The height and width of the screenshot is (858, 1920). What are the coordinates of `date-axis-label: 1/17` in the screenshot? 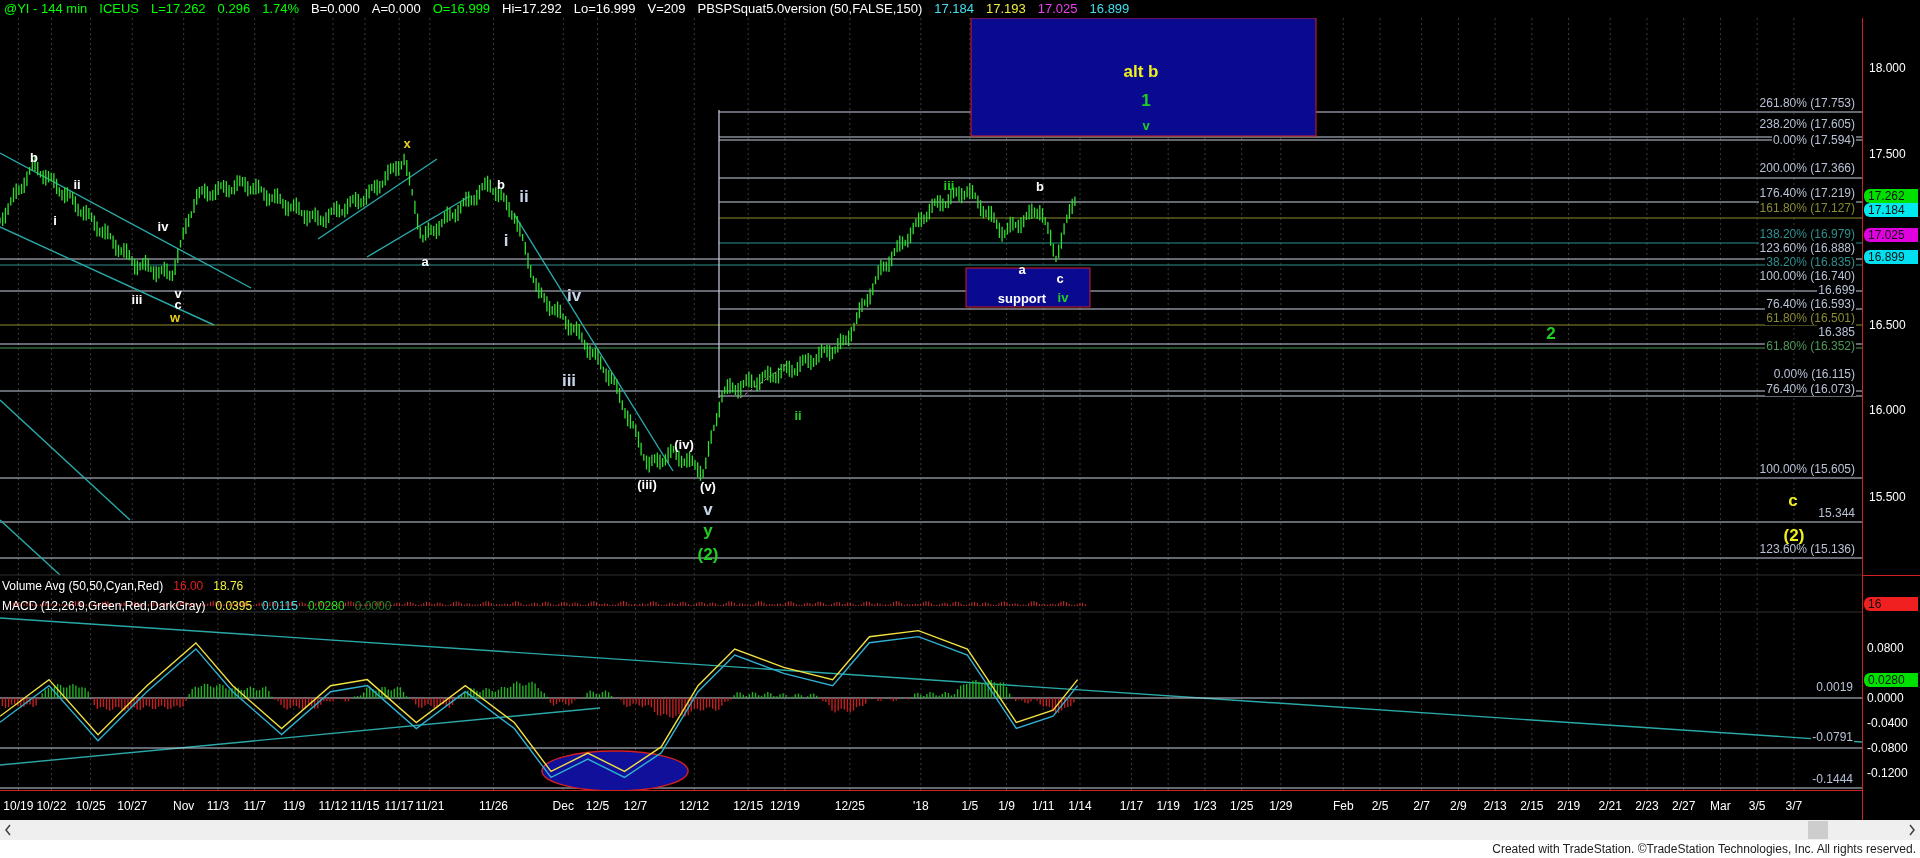 It's located at (1131, 806).